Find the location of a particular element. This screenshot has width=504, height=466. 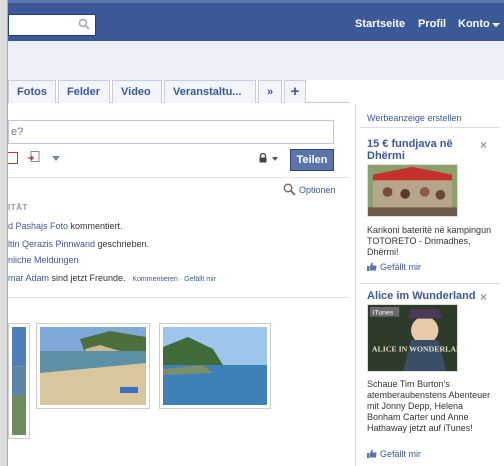

activity-item: d Pashajs Foto kommentiert. is located at coordinates (65, 226).